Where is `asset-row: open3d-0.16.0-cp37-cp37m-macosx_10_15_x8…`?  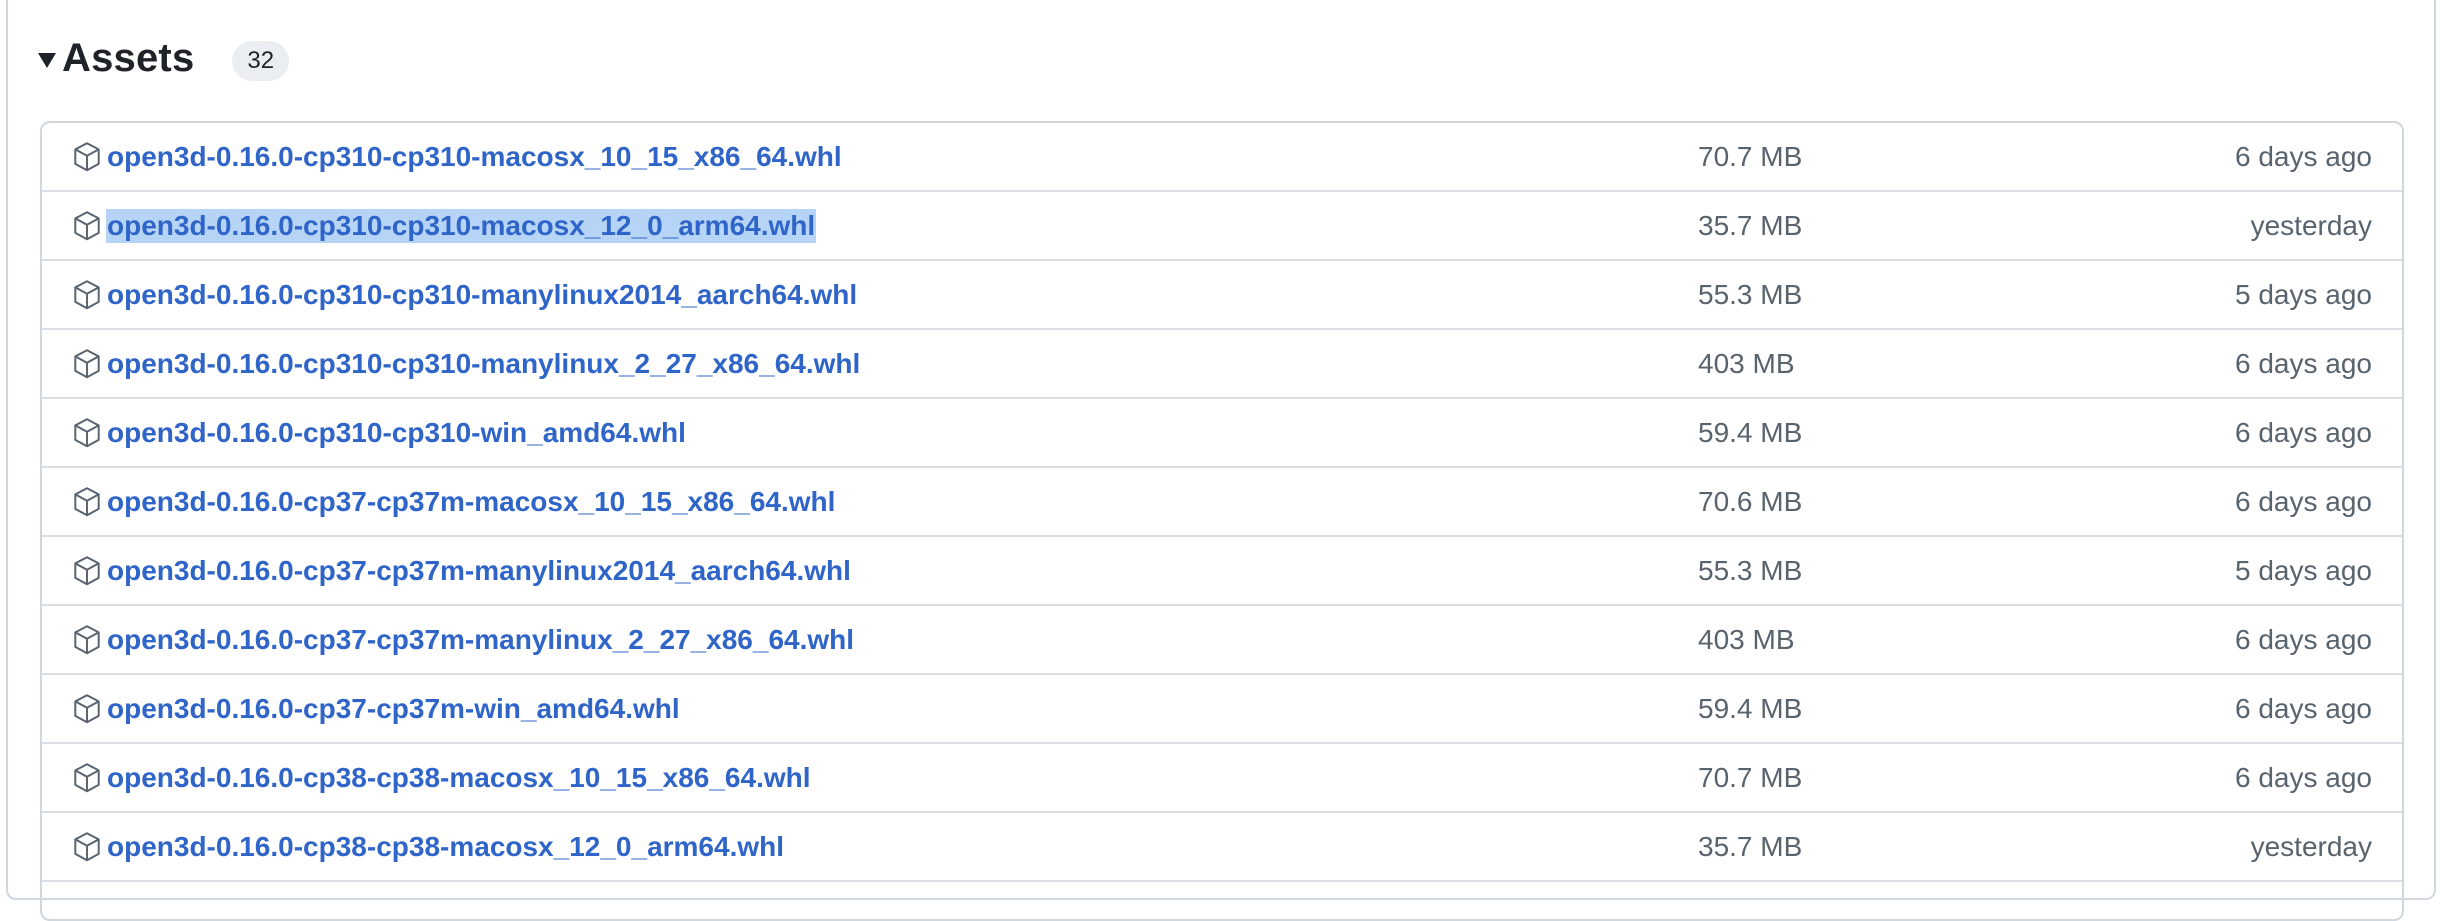
asset-row: open3d-0.16.0-cp37-cp37m-macosx_10_15_x8… is located at coordinates (1222, 502).